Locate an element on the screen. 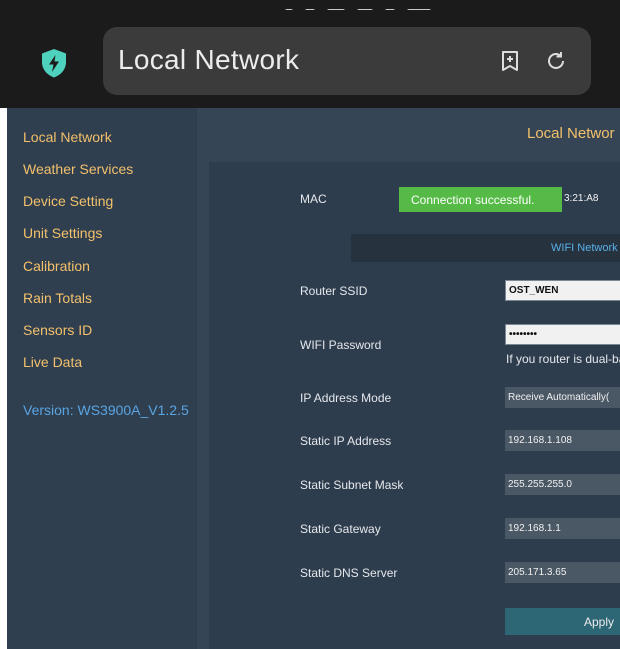  apply-button: Apply is located at coordinates (562, 621).